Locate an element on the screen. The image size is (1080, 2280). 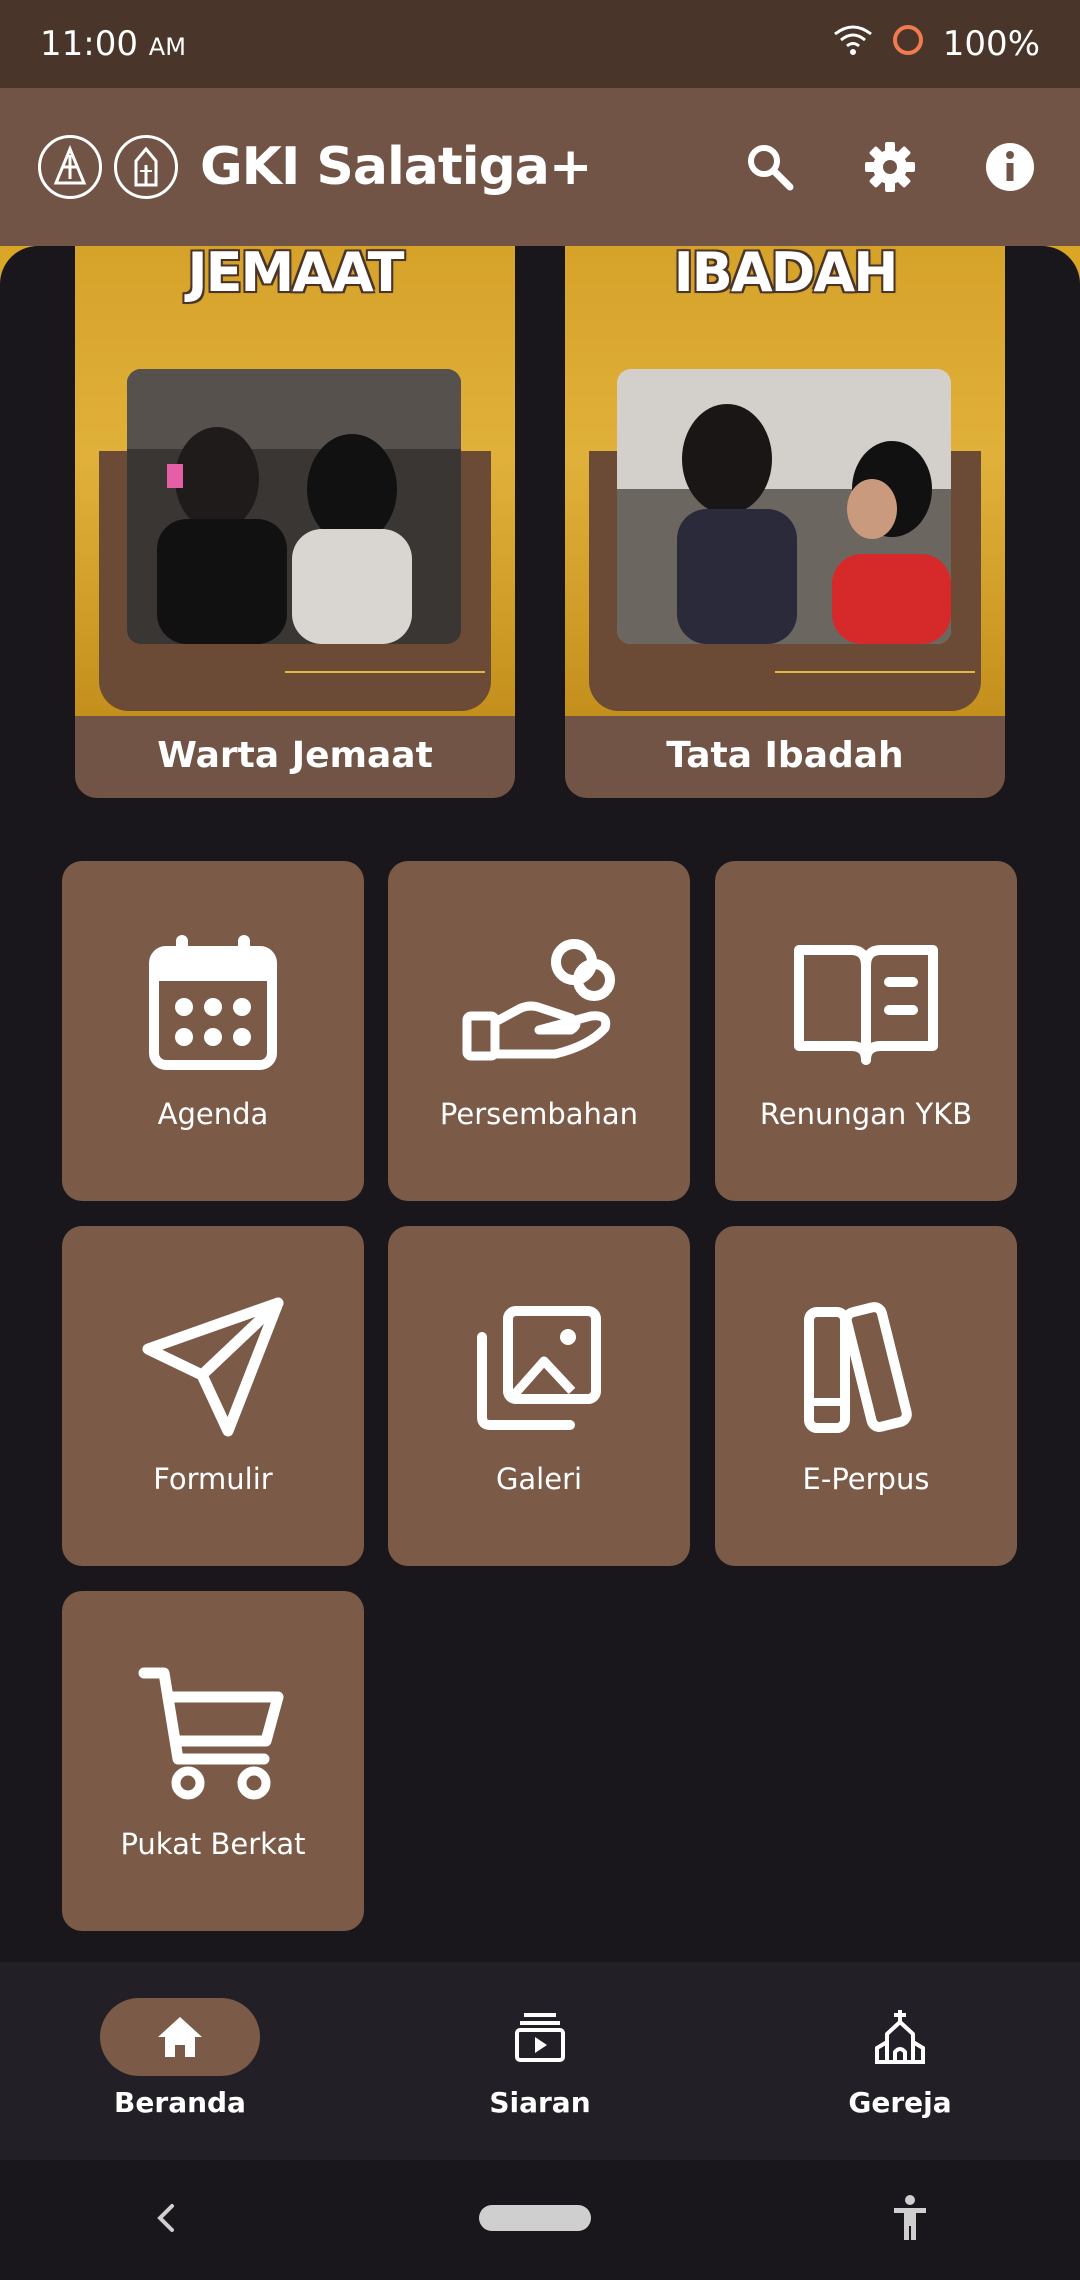
open-book-icon is located at coordinates (866, 1003).